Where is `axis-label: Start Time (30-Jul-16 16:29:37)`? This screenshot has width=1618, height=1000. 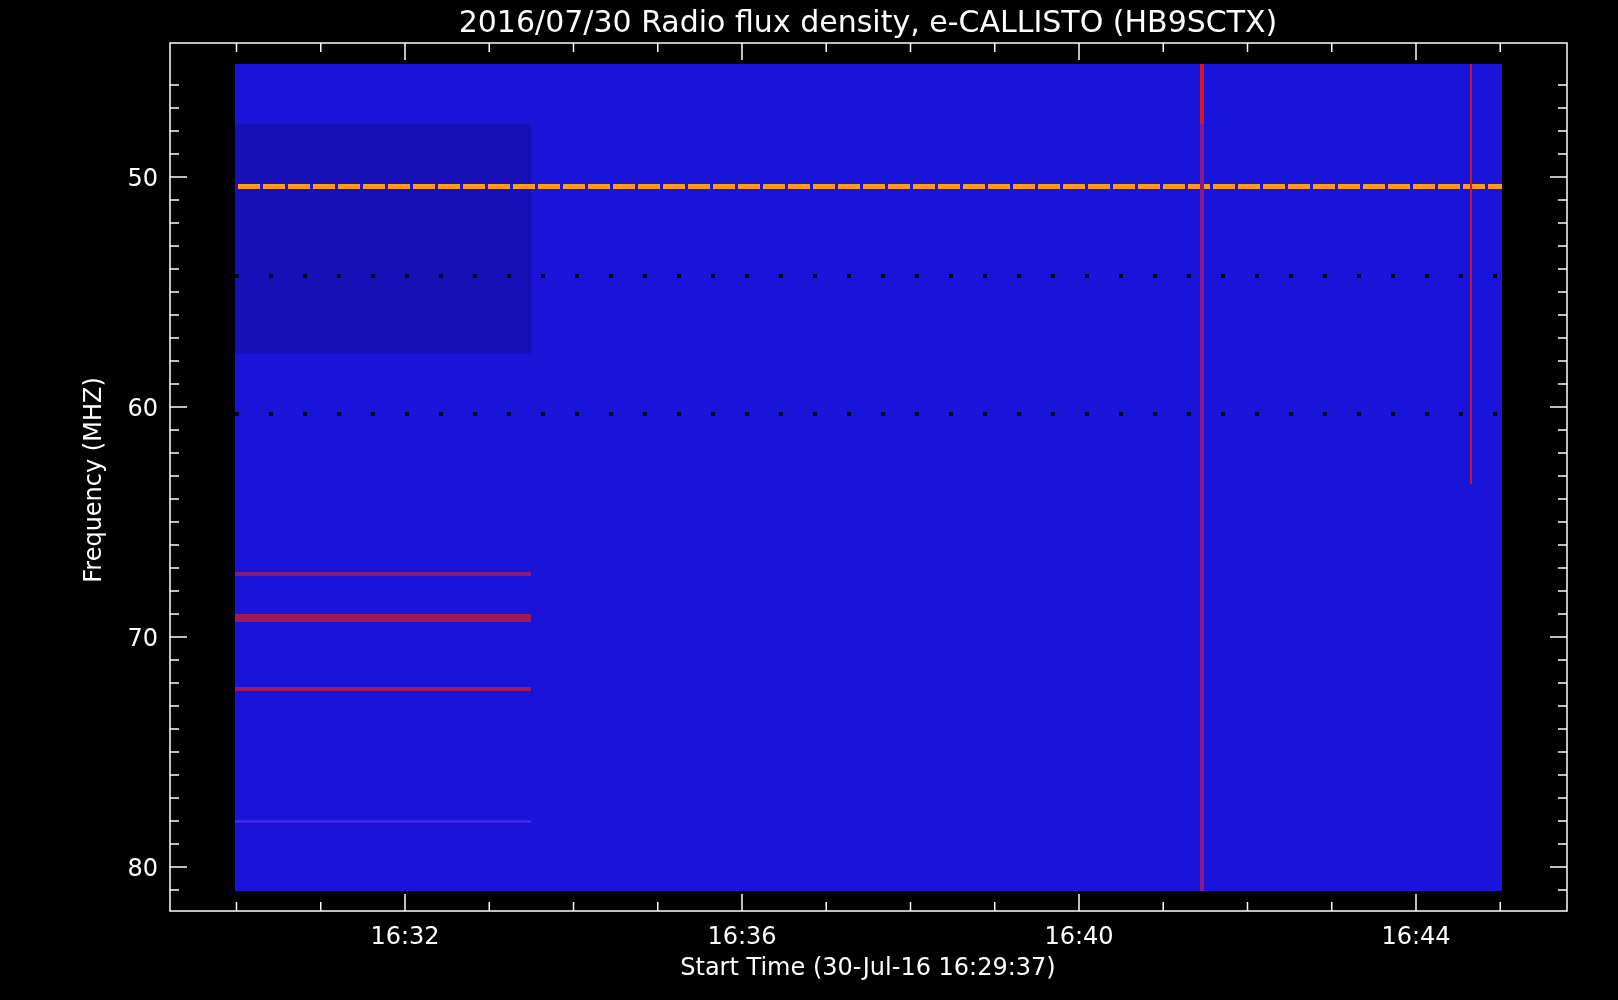 axis-label: Start Time (30-Jul-16 16:29:37) is located at coordinates (868, 967).